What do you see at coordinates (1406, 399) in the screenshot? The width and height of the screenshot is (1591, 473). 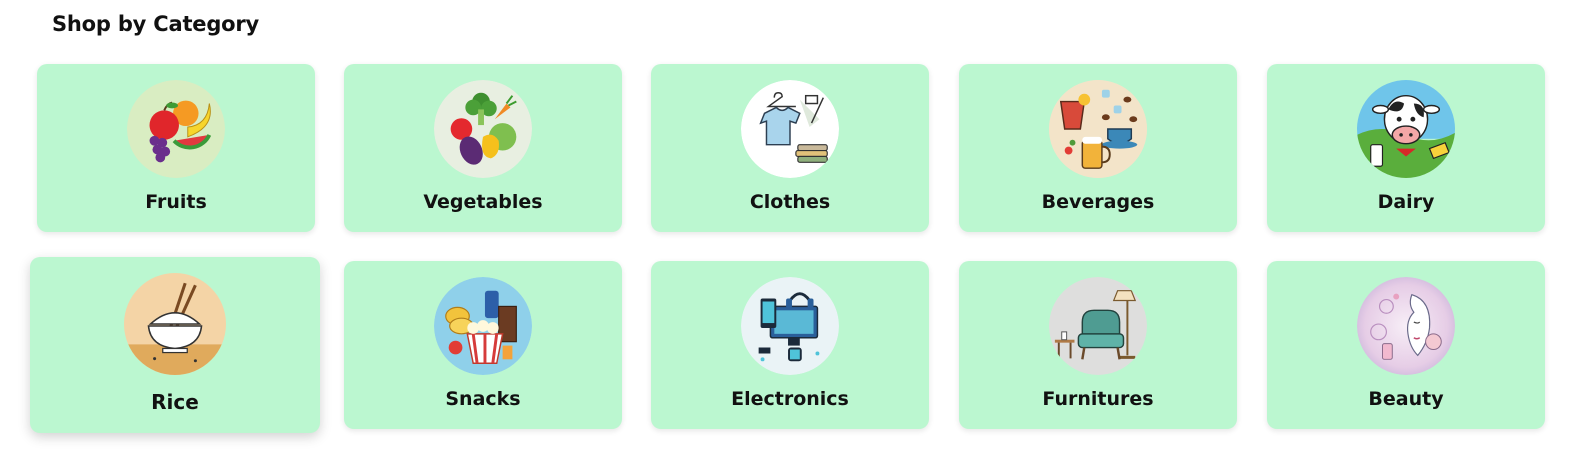 I see `category-label: Beauty` at bounding box center [1406, 399].